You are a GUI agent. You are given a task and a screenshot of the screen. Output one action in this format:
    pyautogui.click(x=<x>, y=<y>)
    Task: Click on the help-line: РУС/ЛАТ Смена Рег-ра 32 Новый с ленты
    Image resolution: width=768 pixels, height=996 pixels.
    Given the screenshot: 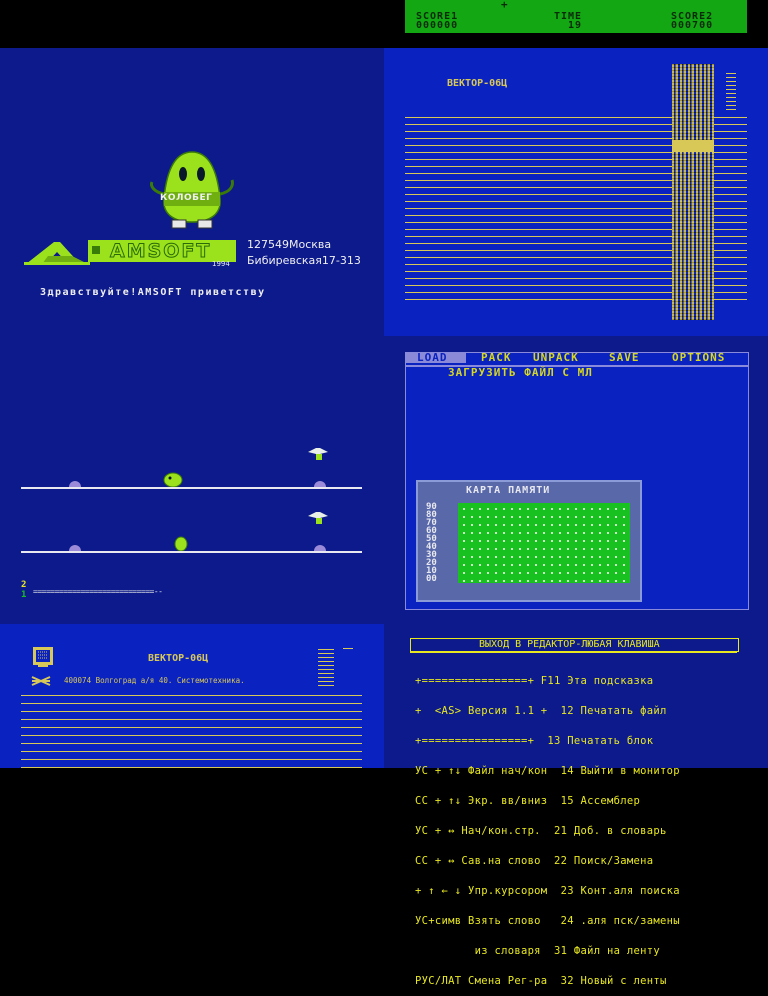 What is the action you would take?
    pyautogui.click(x=541, y=981)
    